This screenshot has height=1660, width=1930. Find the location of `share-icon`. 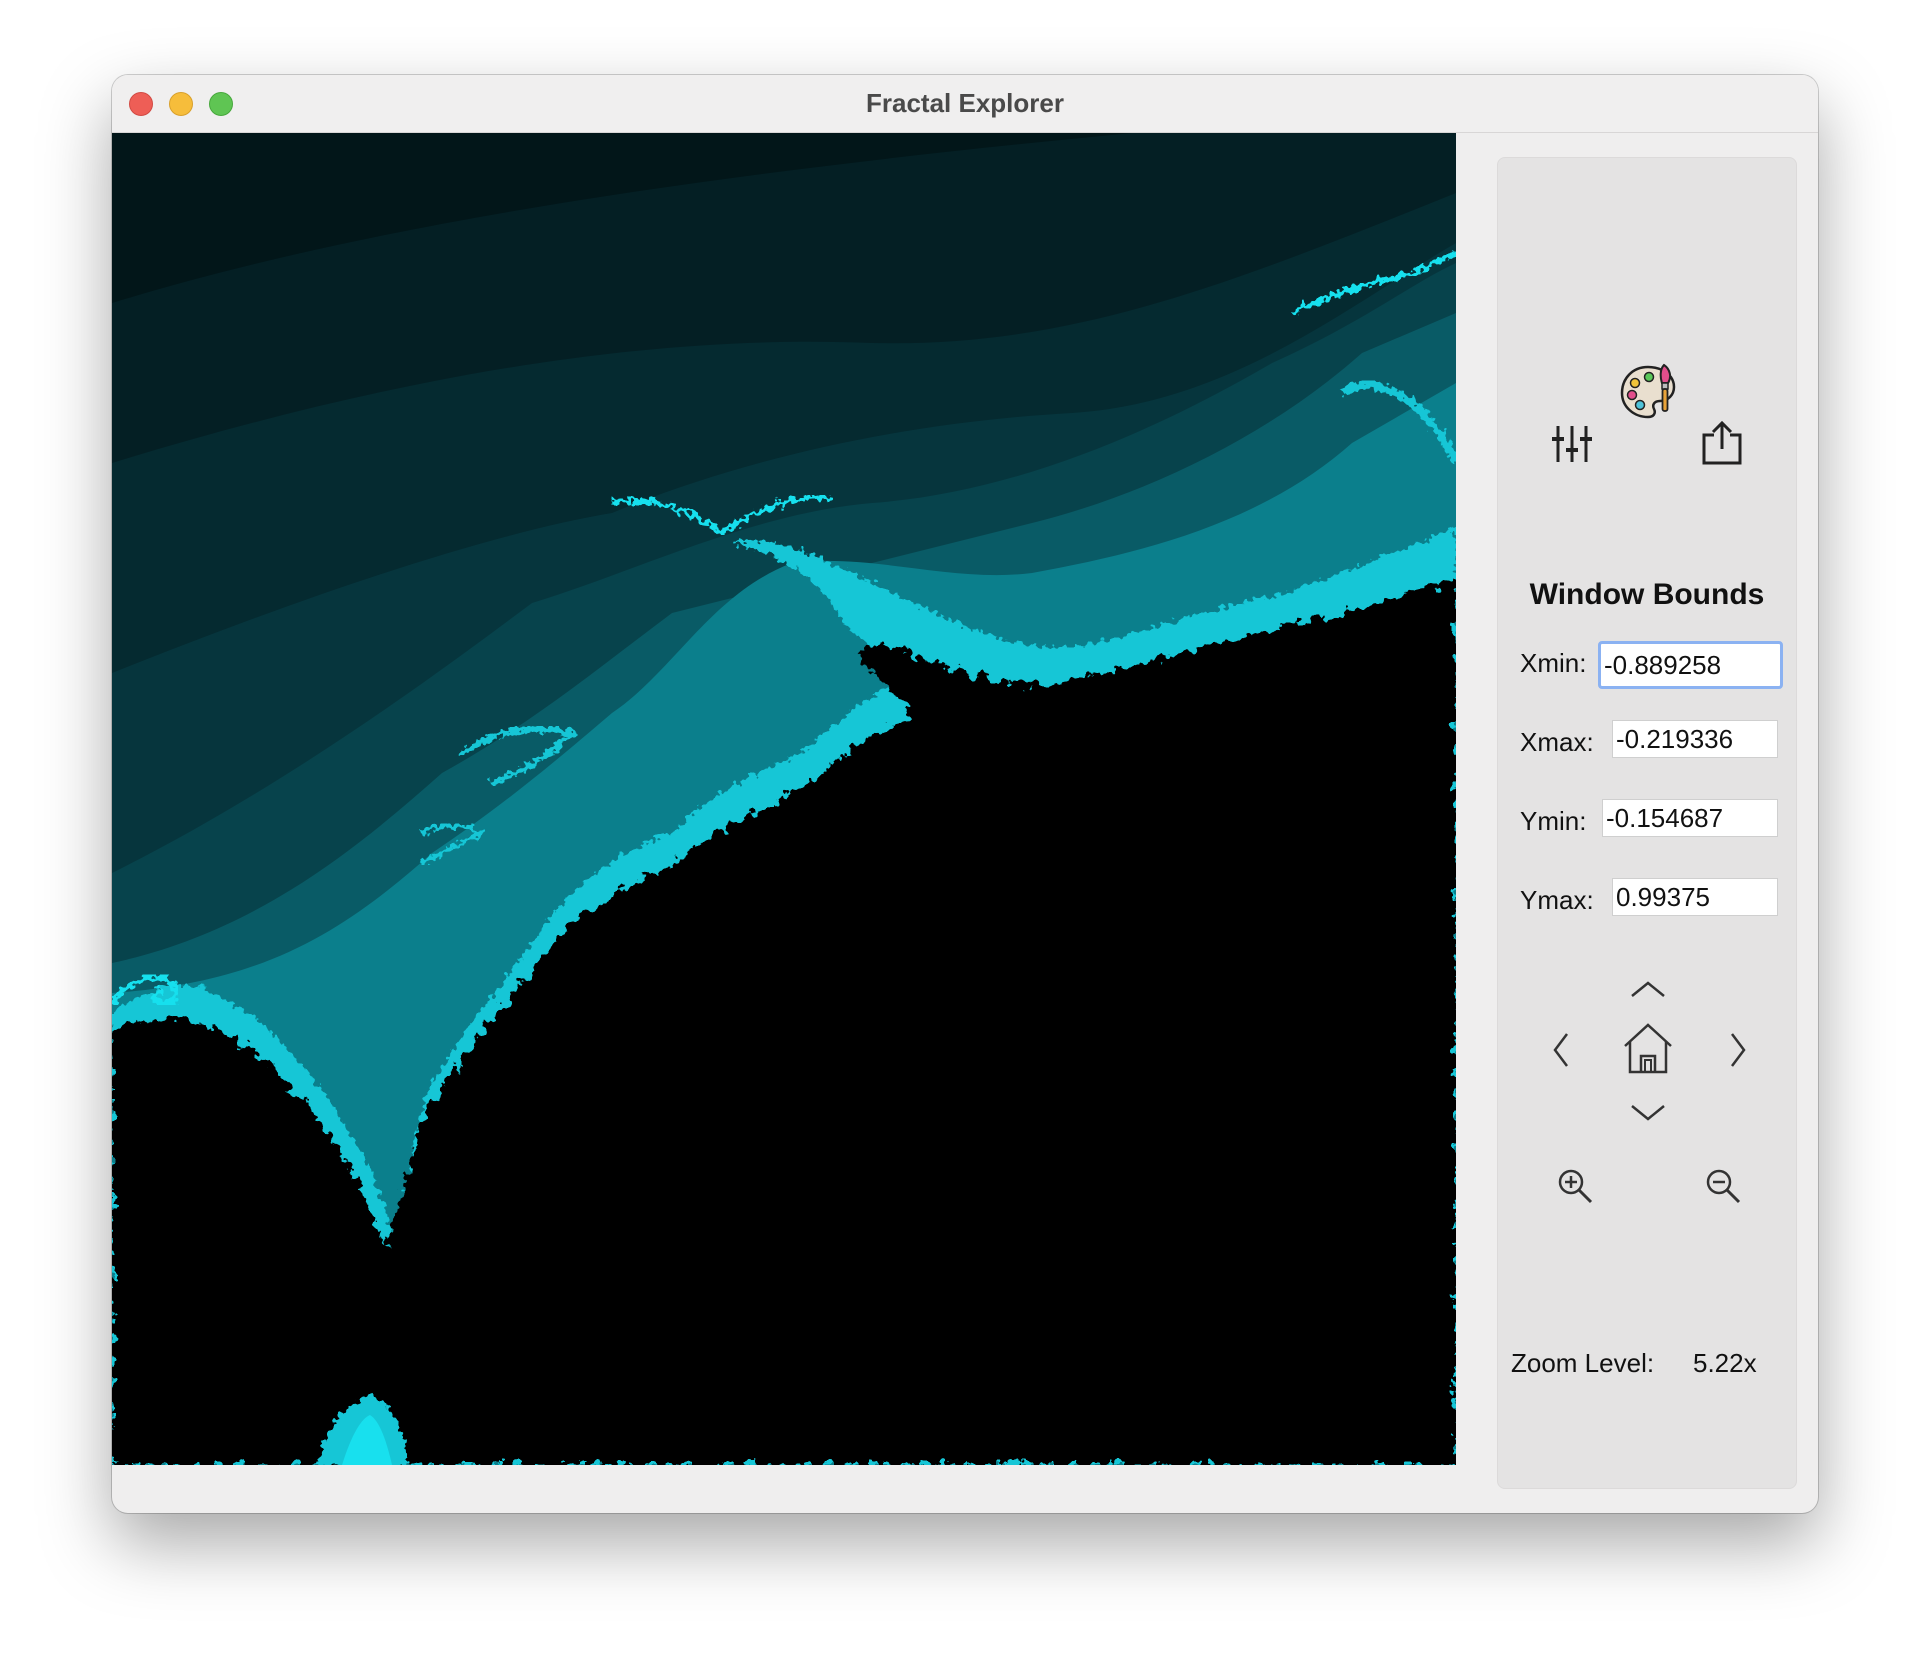

share-icon is located at coordinates (1722, 443).